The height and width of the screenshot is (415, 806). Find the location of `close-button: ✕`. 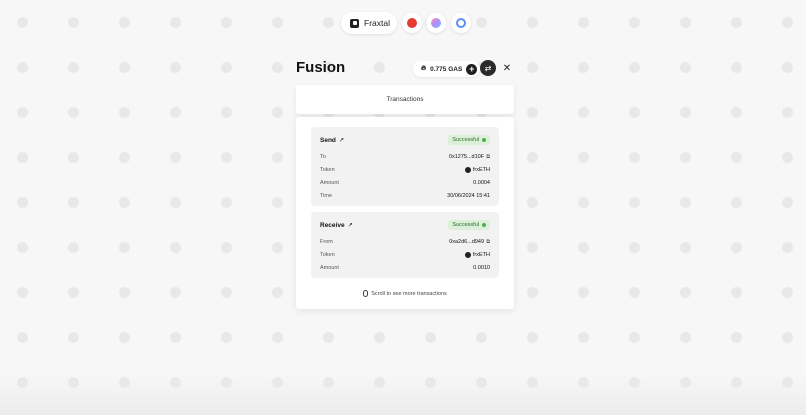

close-button: ✕ is located at coordinates (507, 68).